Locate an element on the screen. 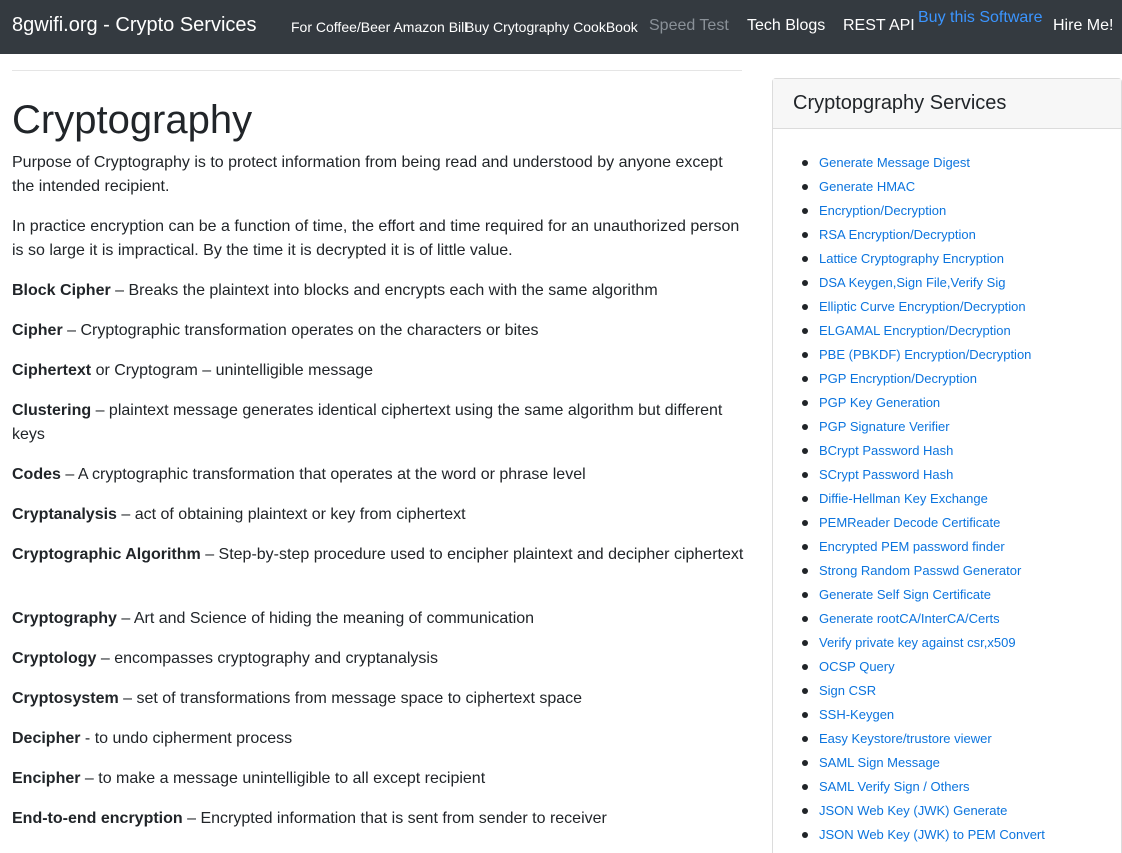 The width and height of the screenshot is (1122, 853). top-divider is located at coordinates (377, 70).